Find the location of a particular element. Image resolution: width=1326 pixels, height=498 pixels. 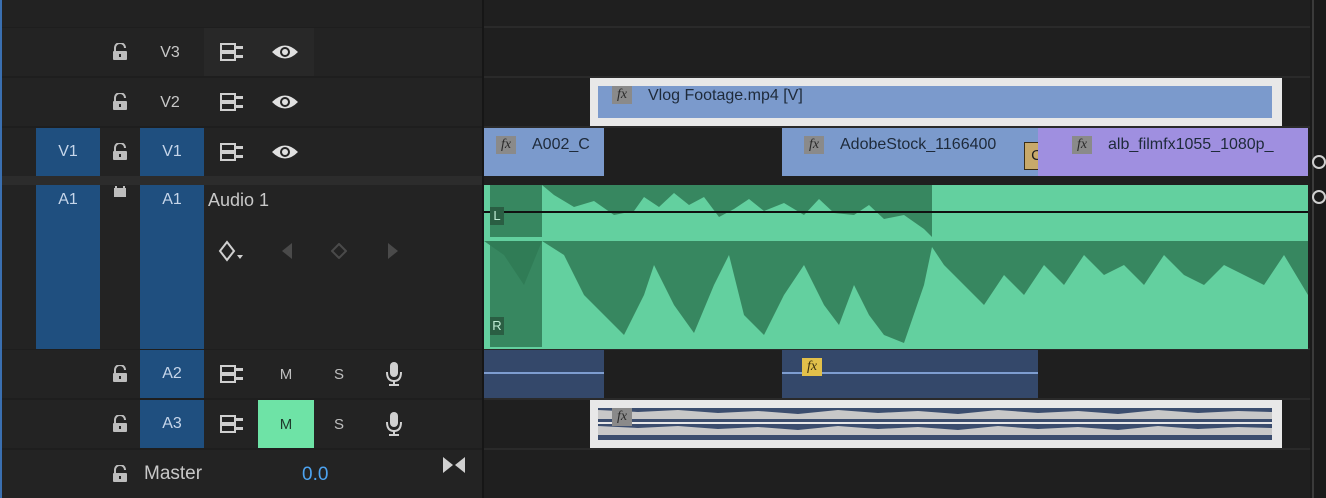

channel-left-label: L is located at coordinates (497, 216).